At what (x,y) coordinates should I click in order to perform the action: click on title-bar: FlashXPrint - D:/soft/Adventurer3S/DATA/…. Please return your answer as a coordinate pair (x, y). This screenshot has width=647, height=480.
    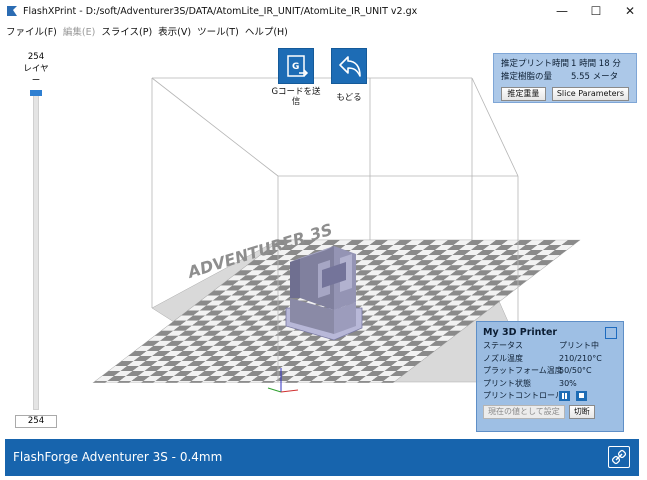
    Looking at the image, I should click on (323, 11).